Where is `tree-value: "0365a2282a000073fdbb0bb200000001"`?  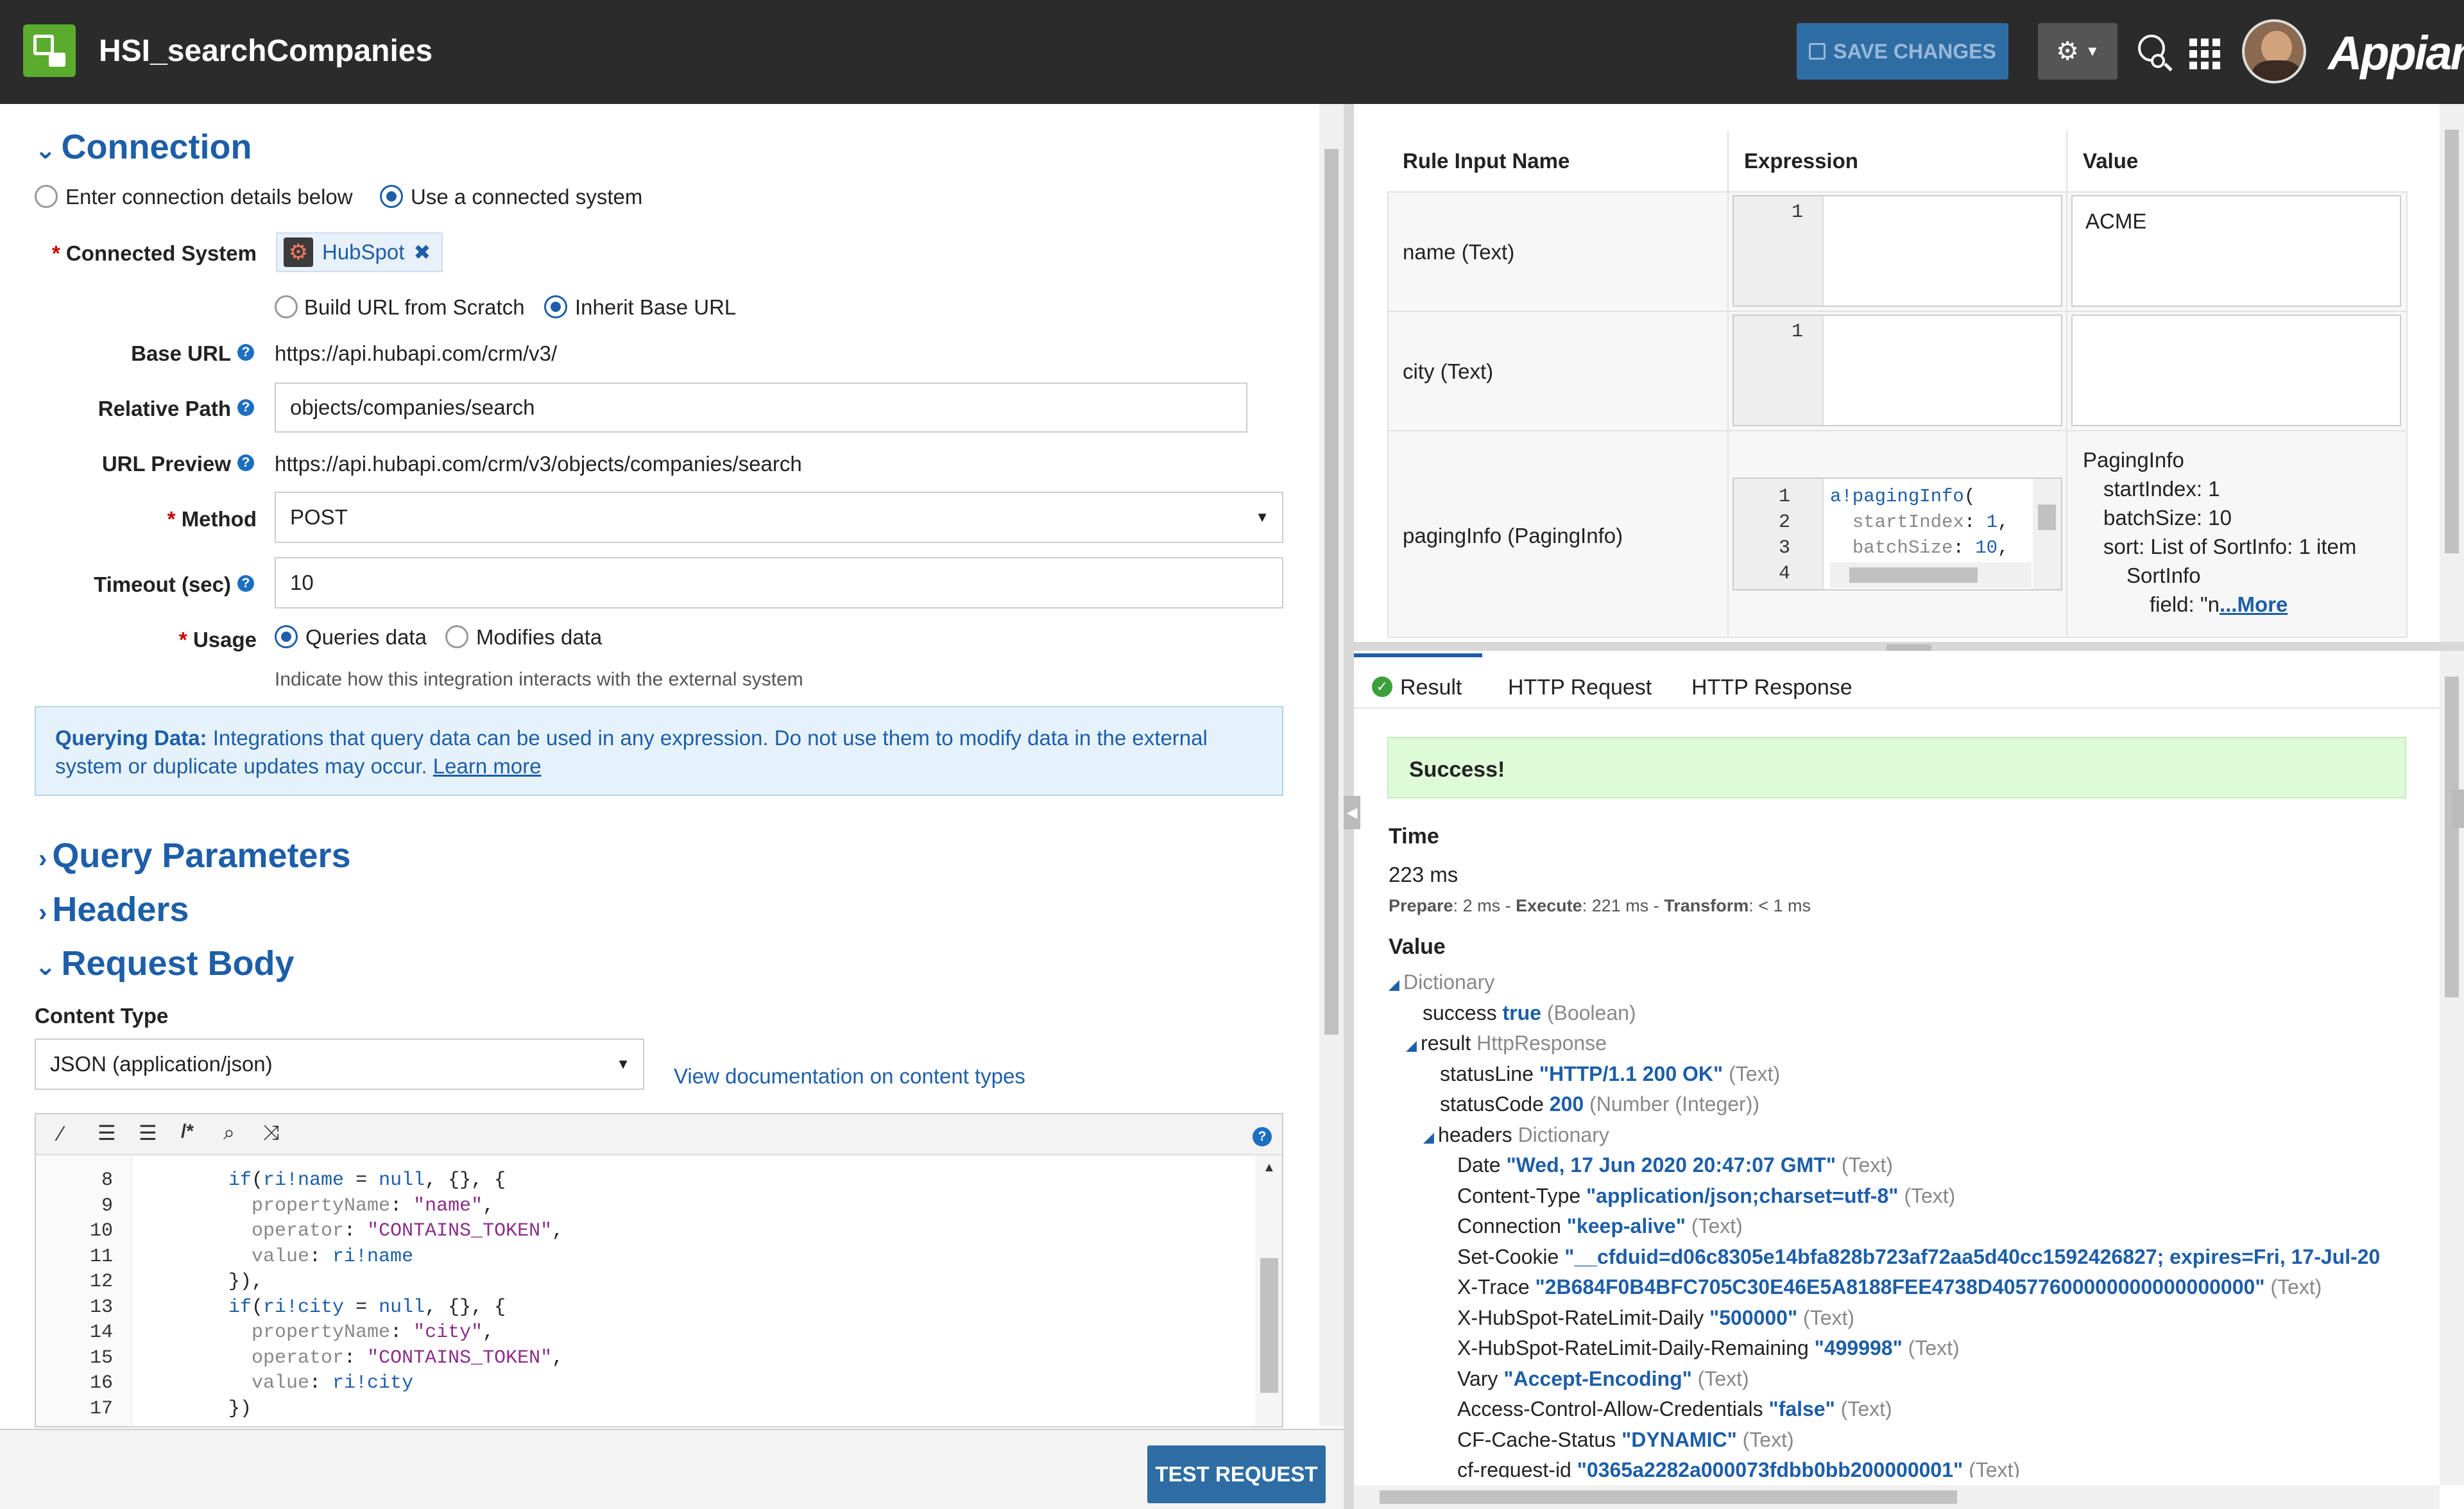 tree-value: "0365a2282a000073fdbb0bb200000001" is located at coordinates (1770, 1468).